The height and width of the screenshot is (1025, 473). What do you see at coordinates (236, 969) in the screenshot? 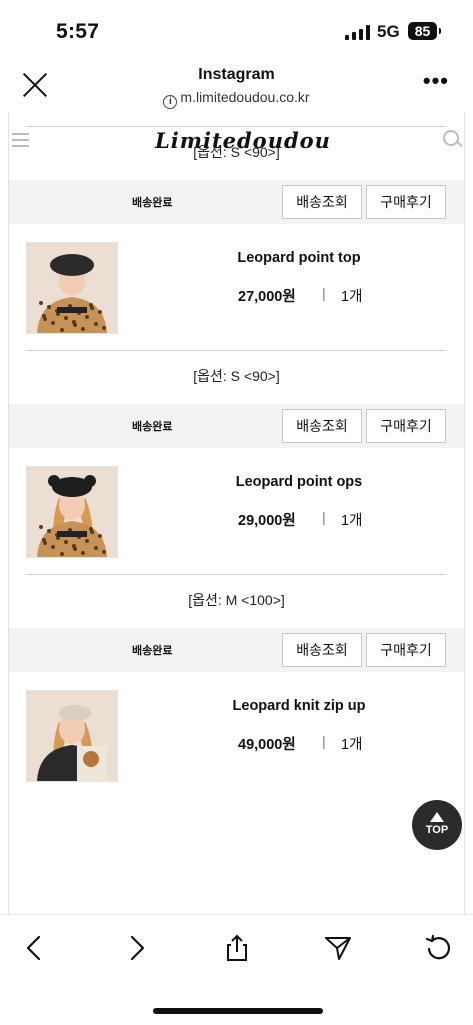
I see `browser-toolbar` at bounding box center [236, 969].